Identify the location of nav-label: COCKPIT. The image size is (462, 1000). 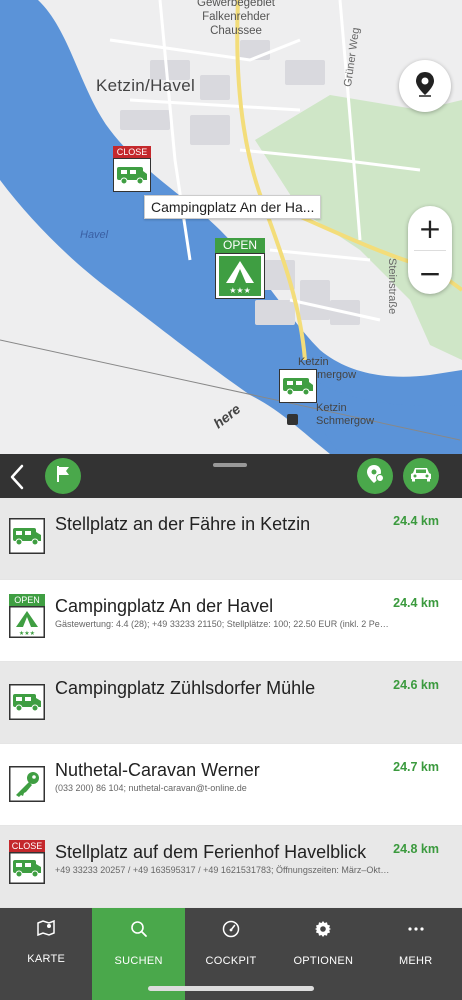
(231, 961).